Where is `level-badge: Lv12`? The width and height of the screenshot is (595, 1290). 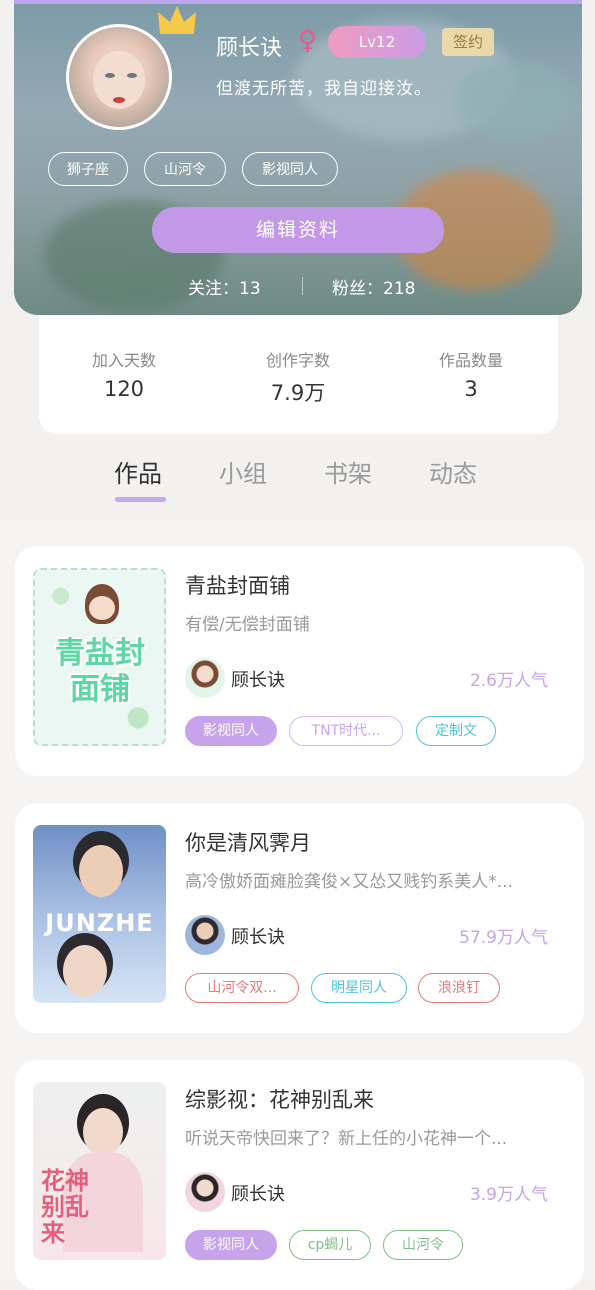 level-badge: Lv12 is located at coordinates (377, 42).